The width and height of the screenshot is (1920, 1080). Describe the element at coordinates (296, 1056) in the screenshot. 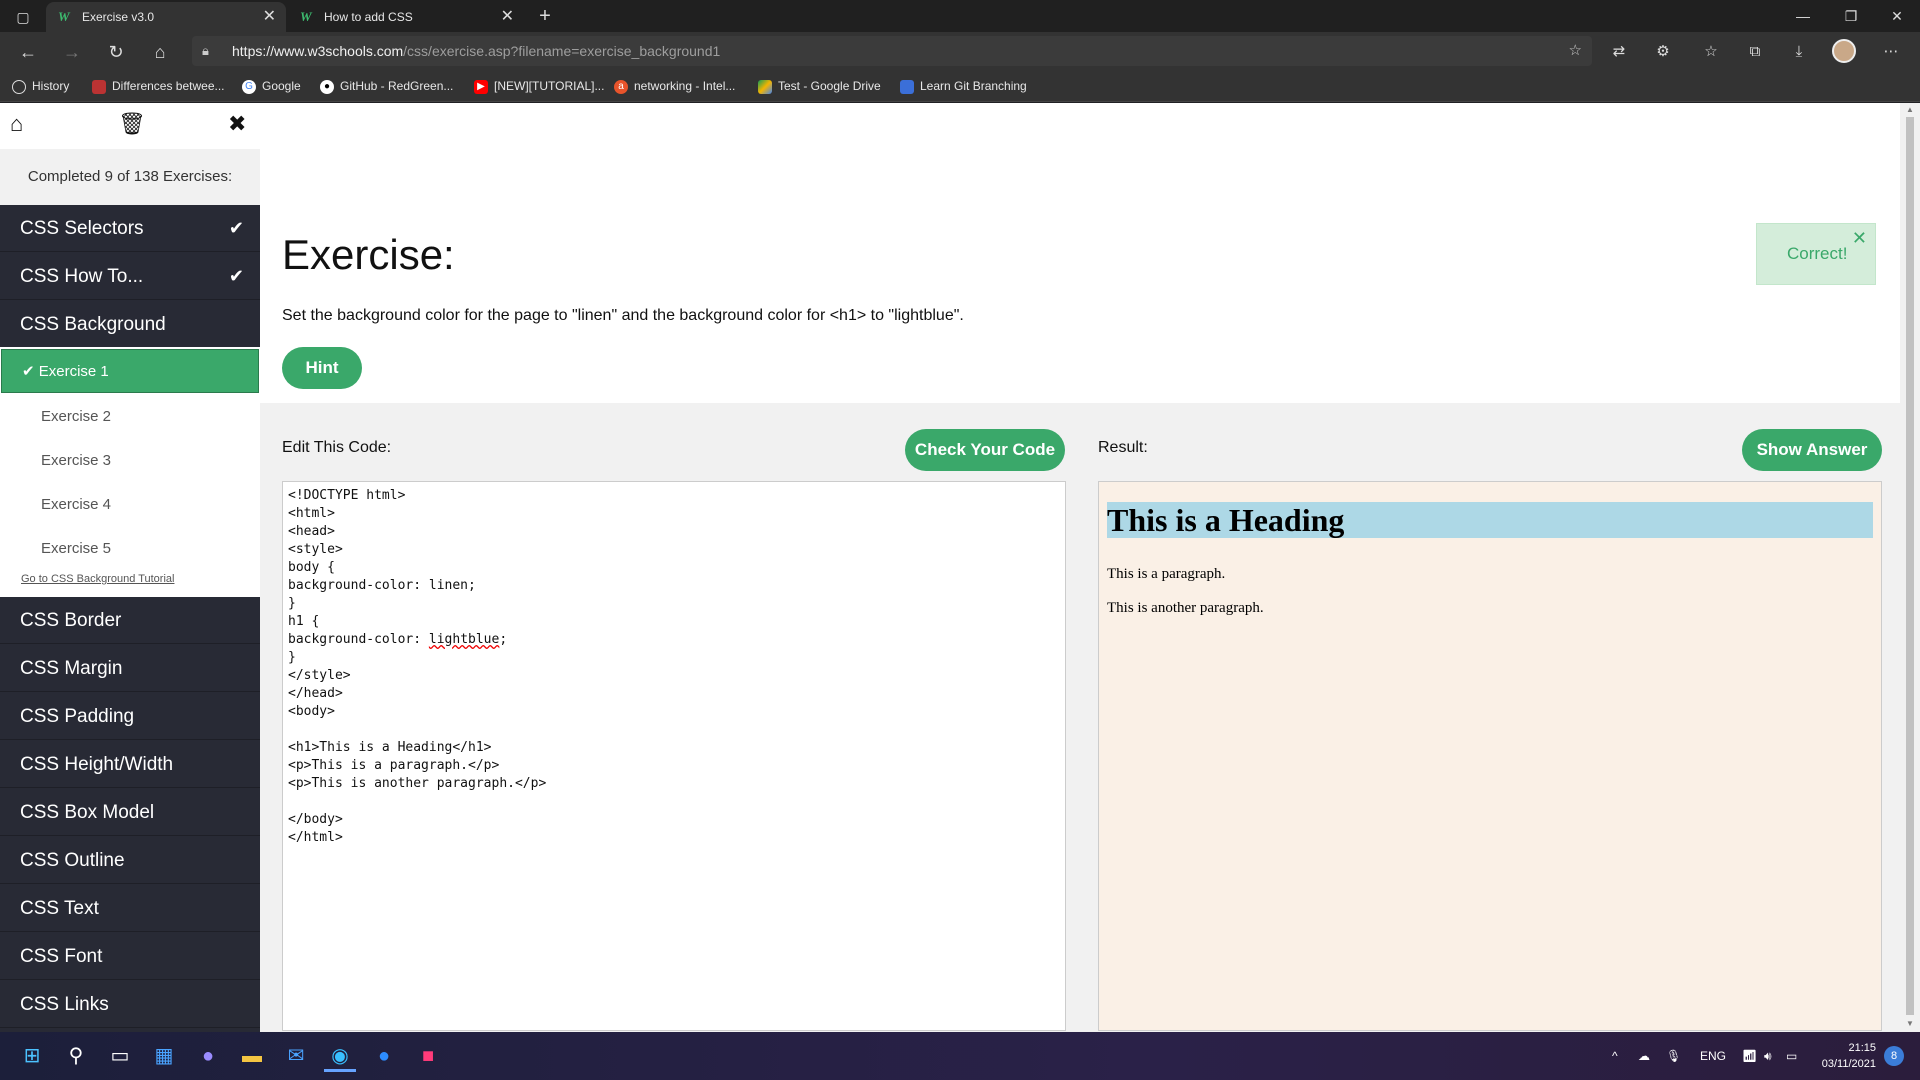

I see `mail-icon: ✉` at that location.